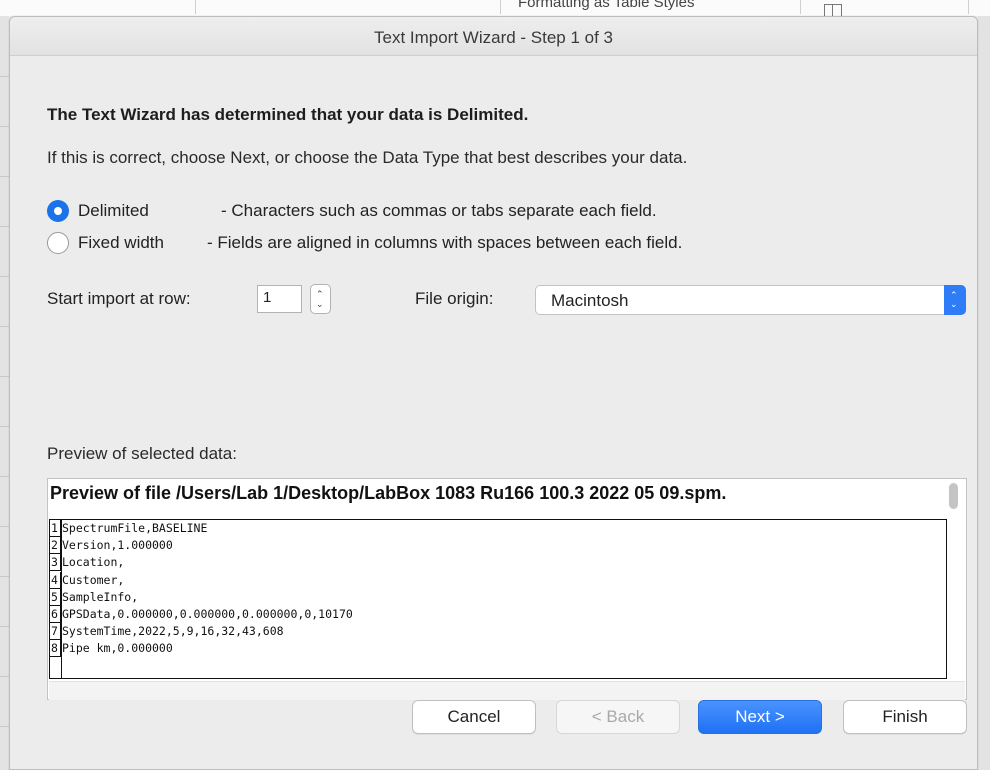  What do you see at coordinates (320, 294) in the screenshot?
I see `stepper-up-icon: ⌃` at bounding box center [320, 294].